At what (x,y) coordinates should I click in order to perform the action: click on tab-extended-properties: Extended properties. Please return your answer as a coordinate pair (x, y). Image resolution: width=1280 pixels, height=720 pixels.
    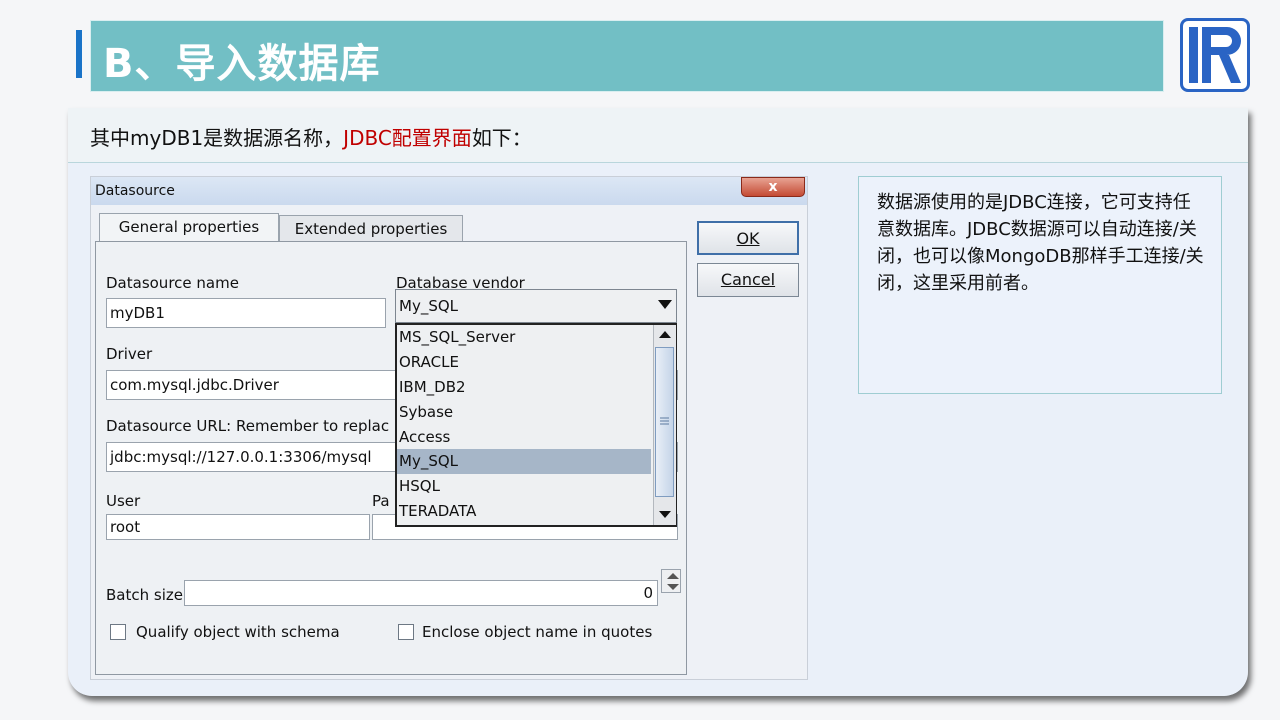
    Looking at the image, I should click on (371, 229).